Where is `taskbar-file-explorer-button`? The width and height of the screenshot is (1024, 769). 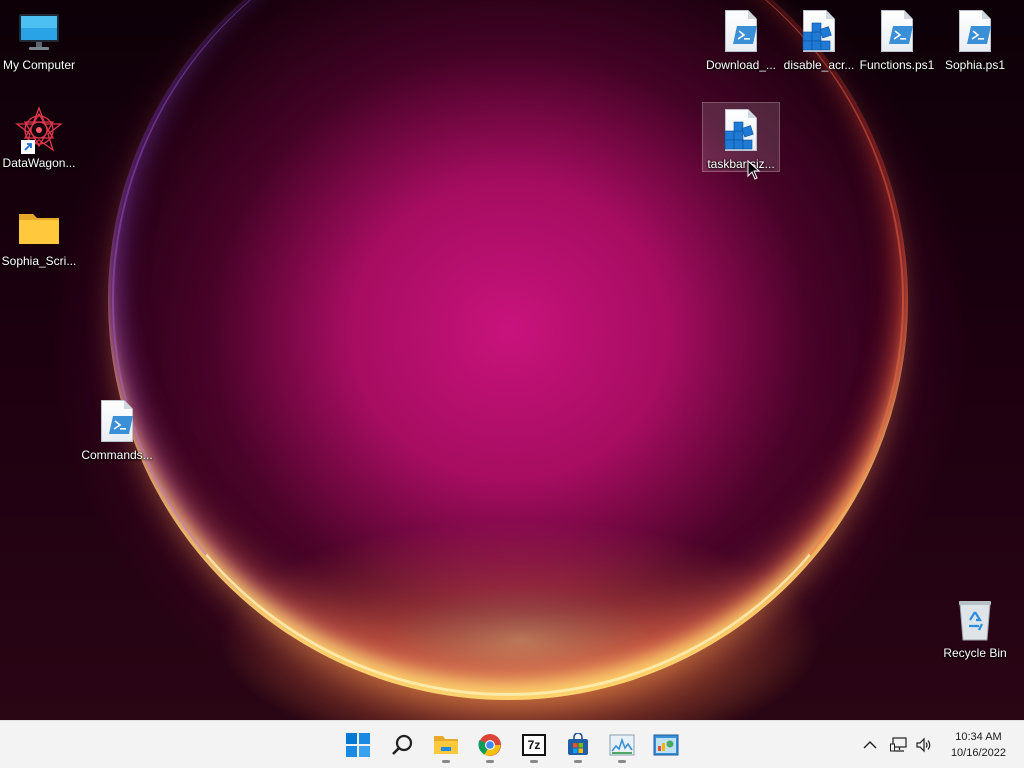
taskbar-file-explorer-button is located at coordinates (446, 745).